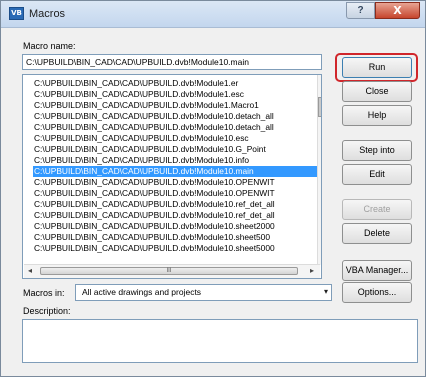  What do you see at coordinates (47, 14) in the screenshot?
I see `window-title: Macros` at bounding box center [47, 14].